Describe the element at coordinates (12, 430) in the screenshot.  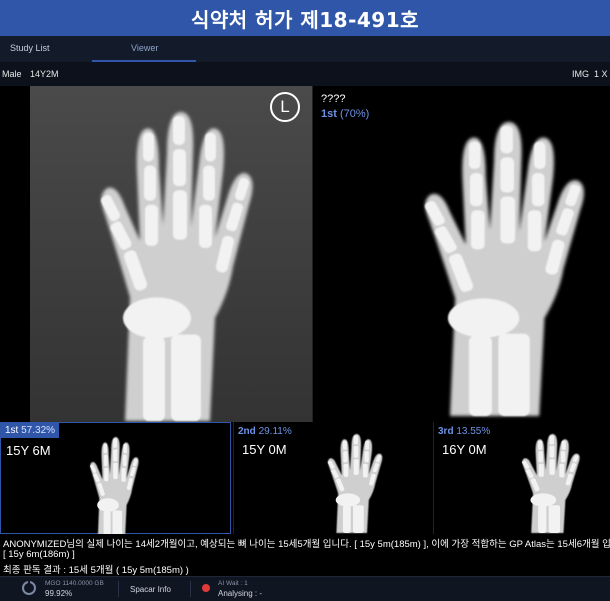
I see `match-rank: 1st` at that location.